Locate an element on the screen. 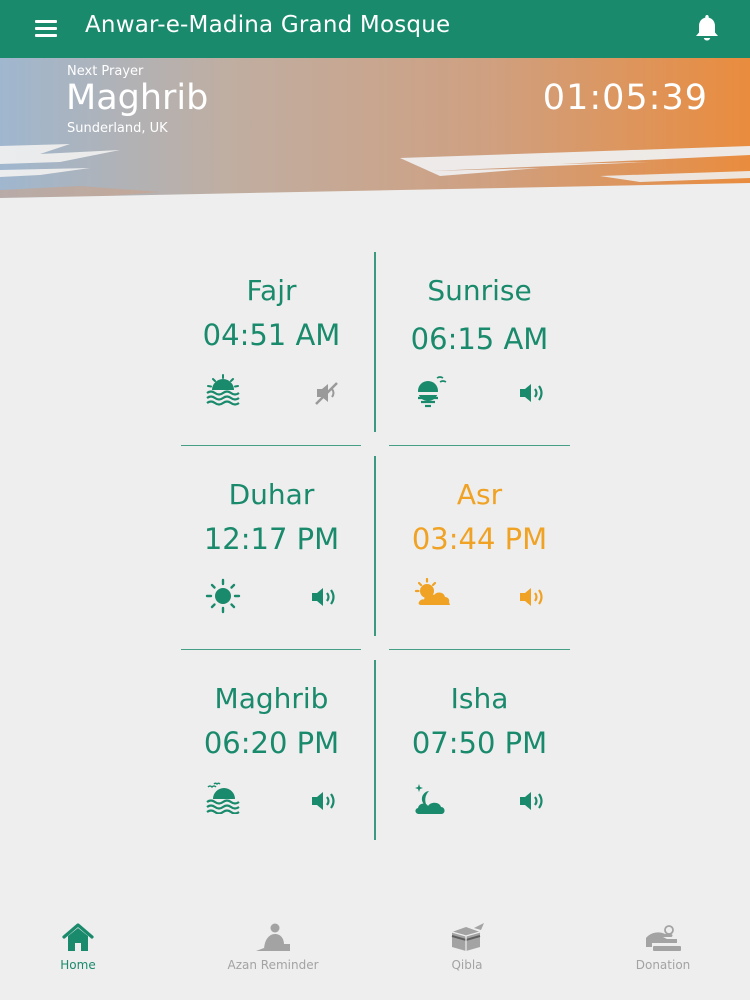 The width and height of the screenshot is (750, 1000). prayer-card-duhar: Duhar 12:17 PM is located at coordinates (271, 546).